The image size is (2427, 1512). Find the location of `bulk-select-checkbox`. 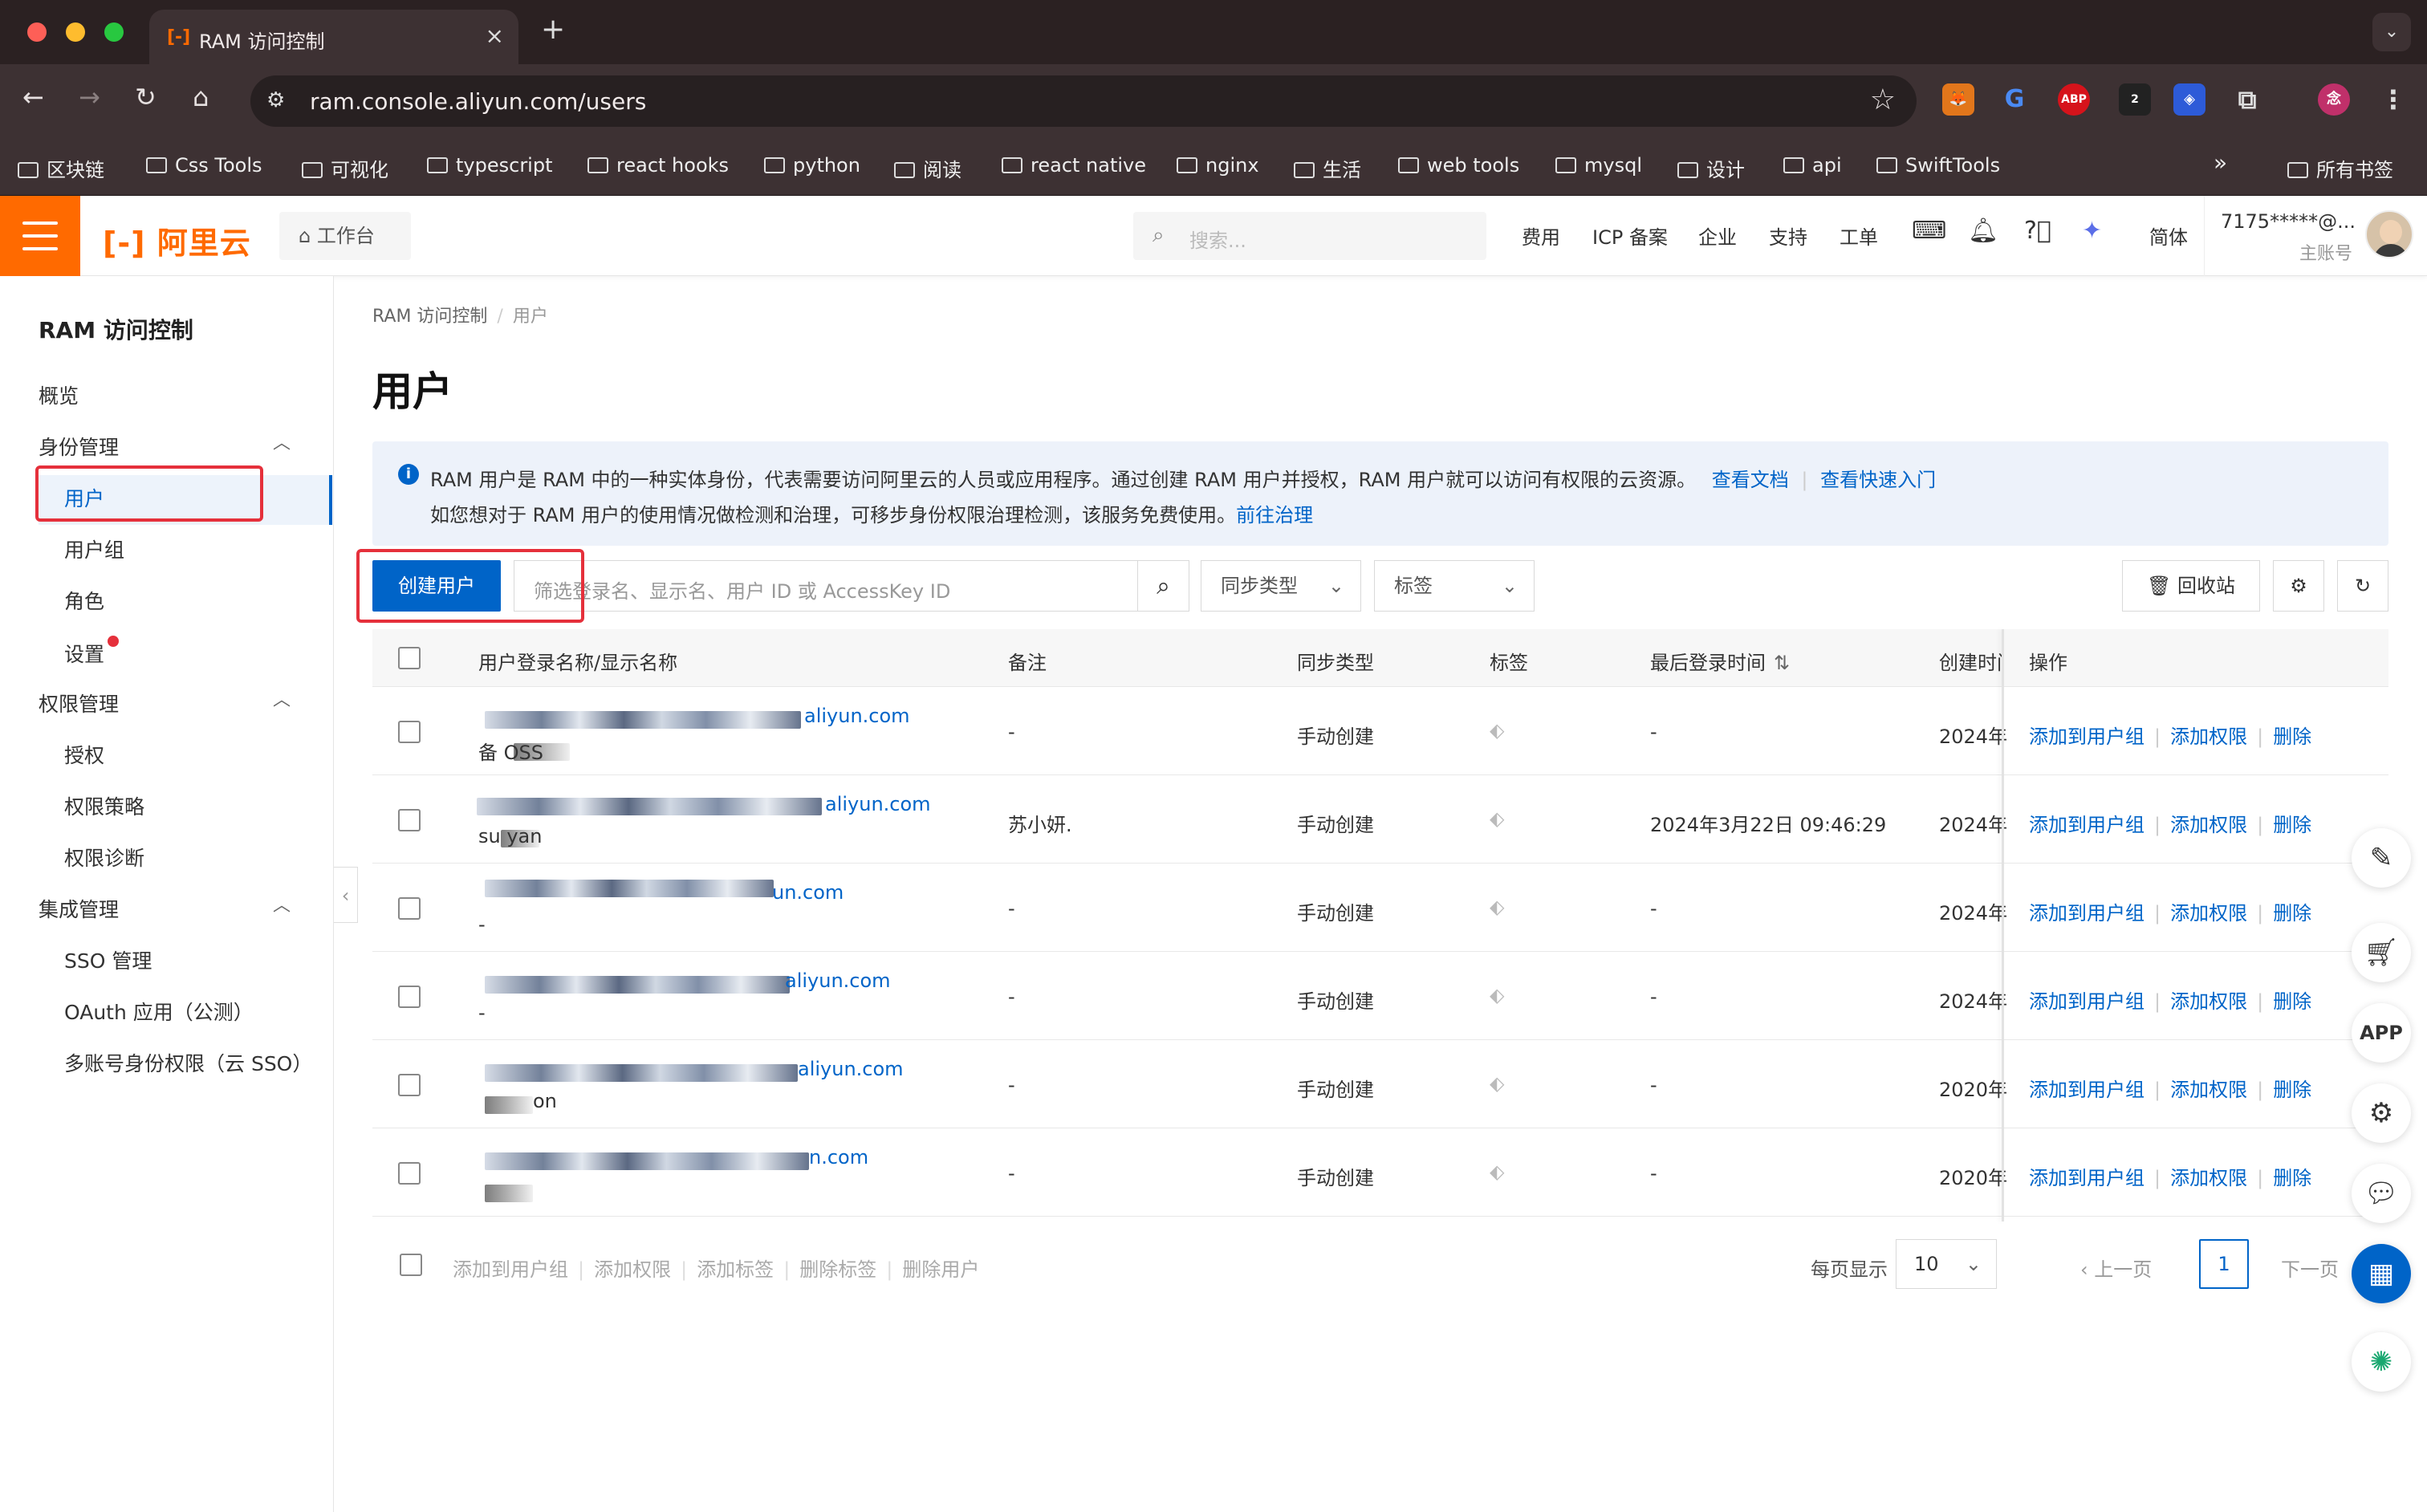

bulk-select-checkbox is located at coordinates (411, 1265).